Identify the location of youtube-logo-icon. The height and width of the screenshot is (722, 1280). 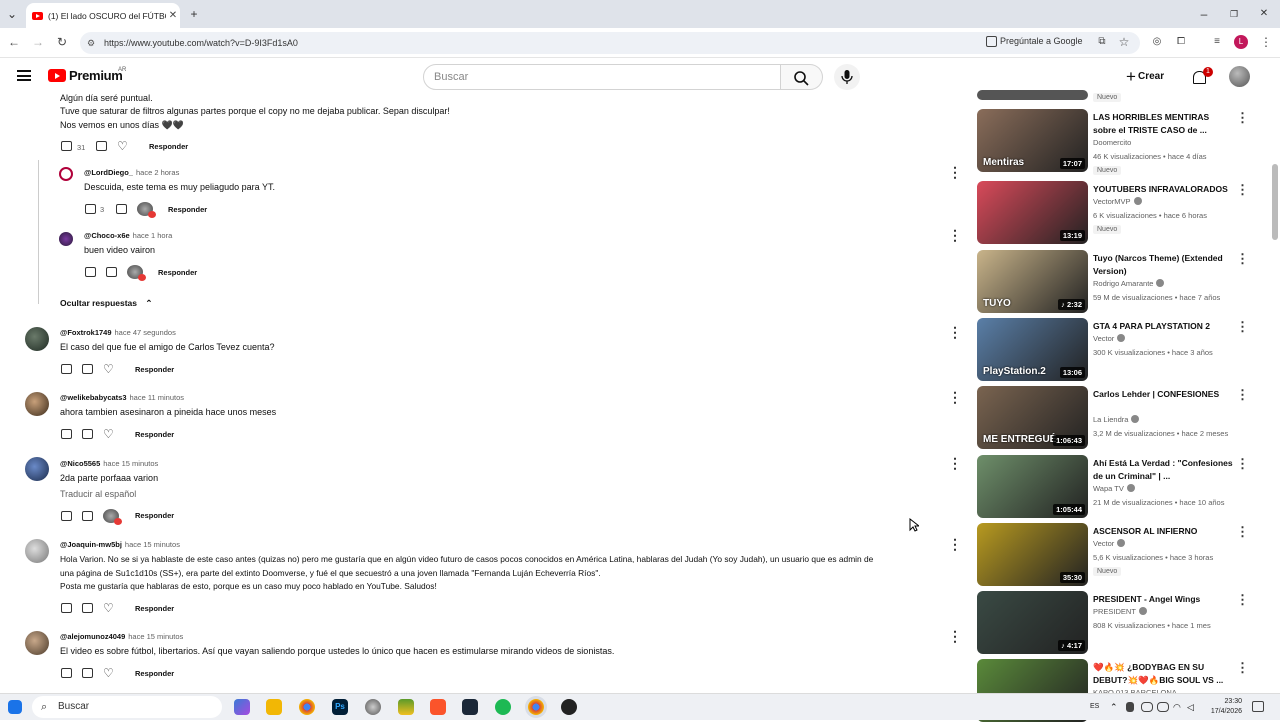
(57, 75).